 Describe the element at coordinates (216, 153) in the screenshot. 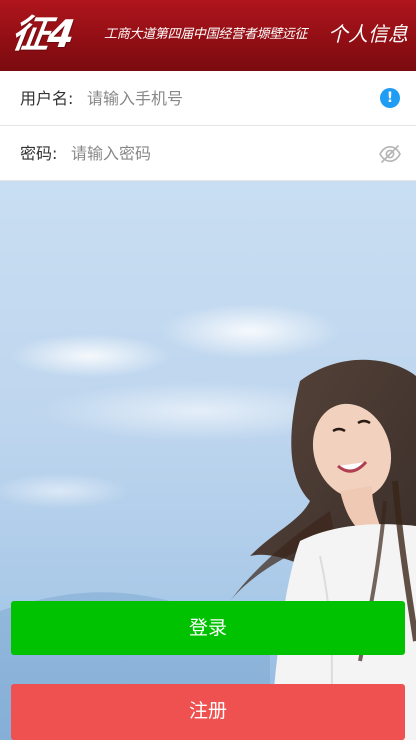

I see `password-input` at that location.